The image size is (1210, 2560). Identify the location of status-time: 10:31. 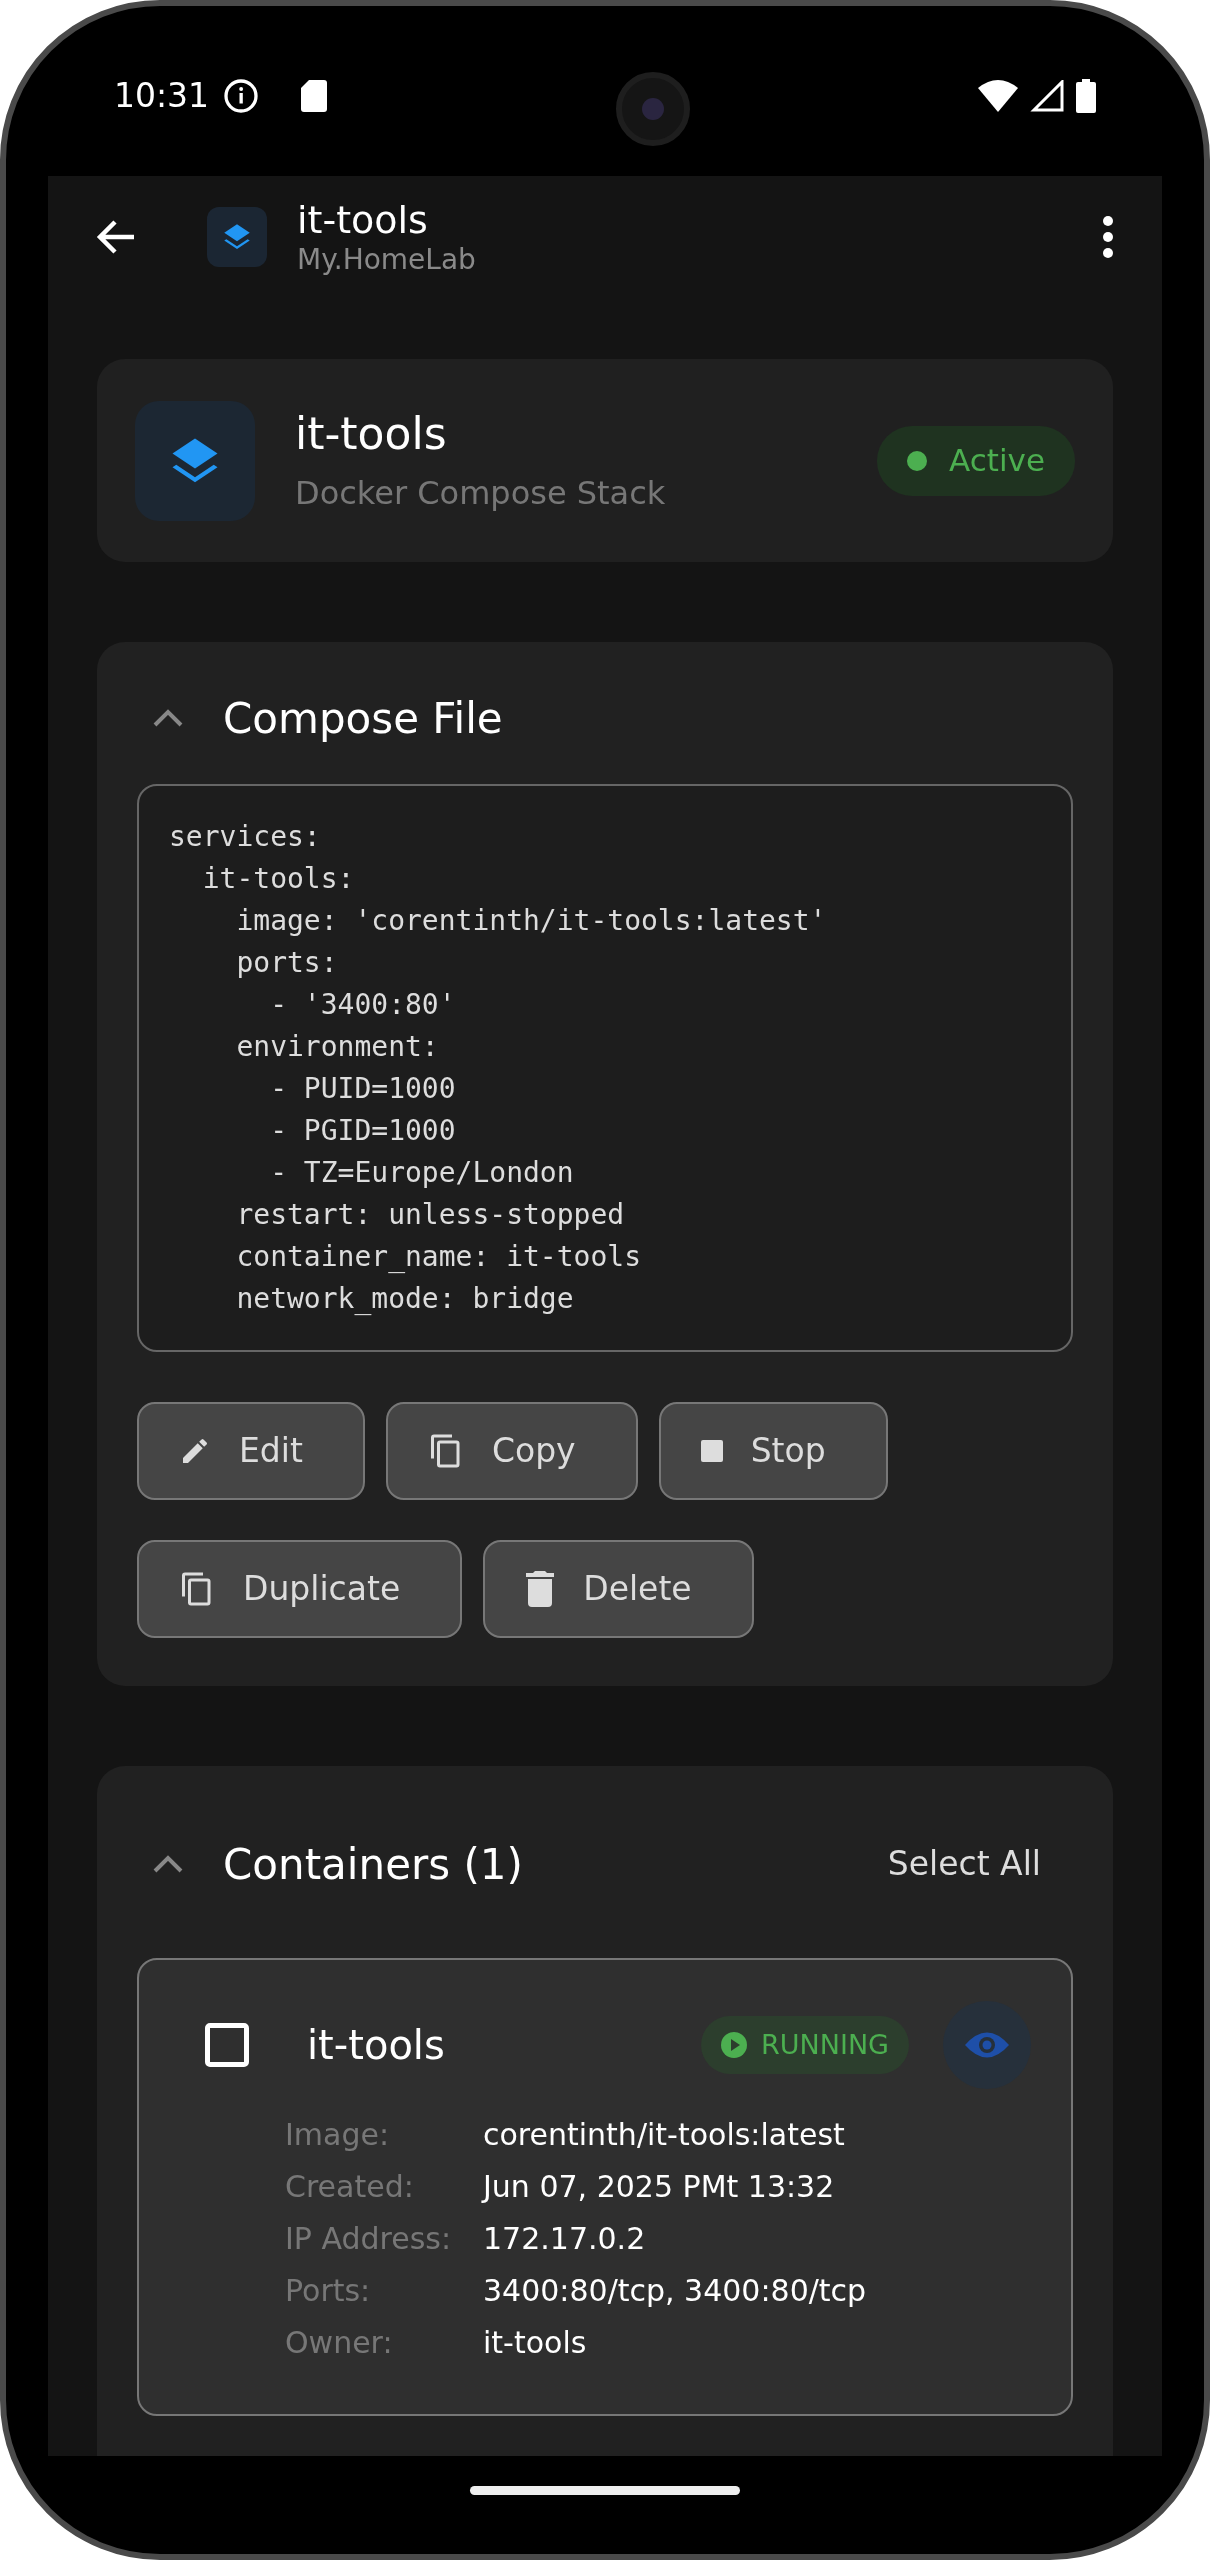
(162, 96).